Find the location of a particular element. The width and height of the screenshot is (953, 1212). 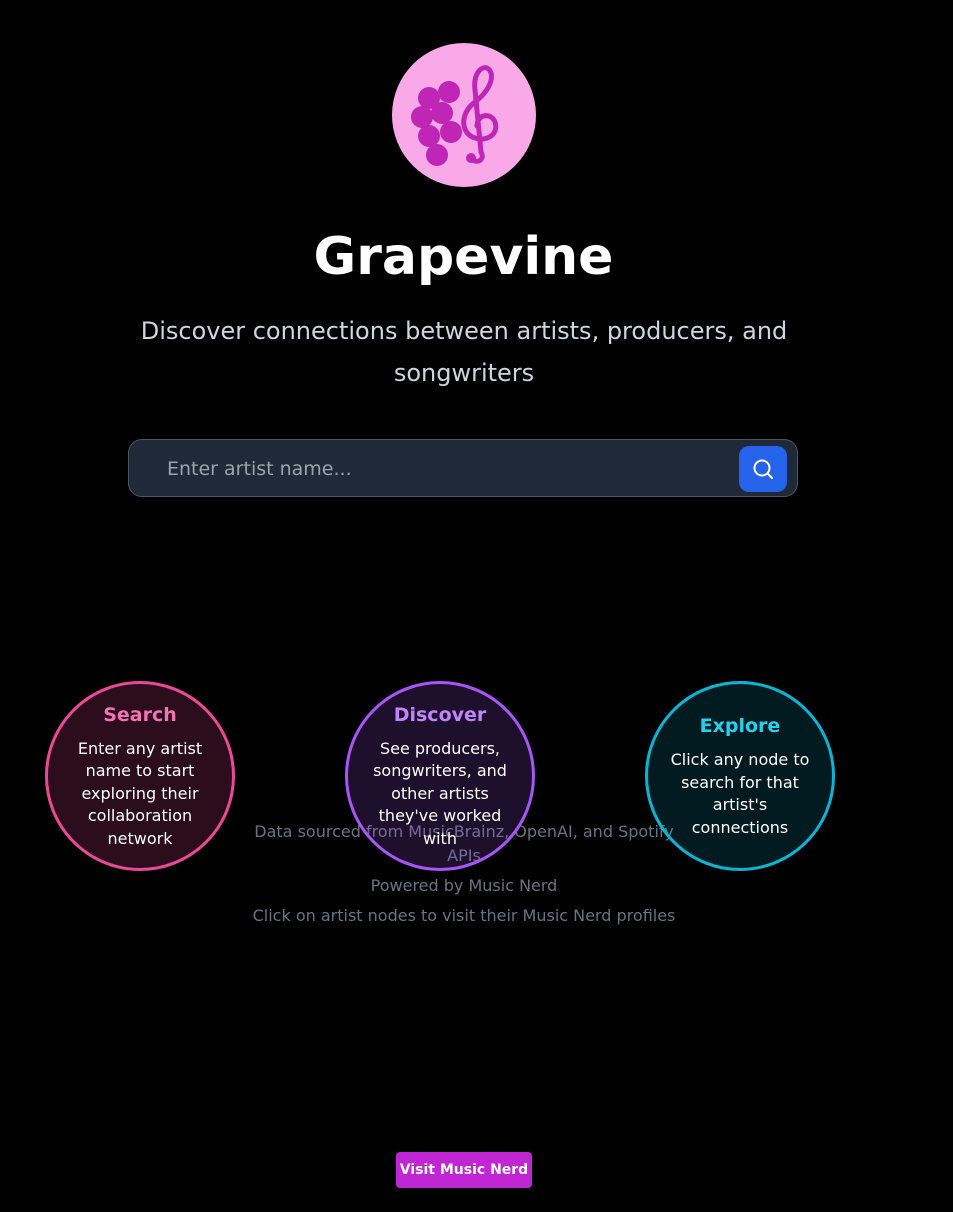

powered-by-text: Powered by Music Nerd is located at coordinates (464, 885).